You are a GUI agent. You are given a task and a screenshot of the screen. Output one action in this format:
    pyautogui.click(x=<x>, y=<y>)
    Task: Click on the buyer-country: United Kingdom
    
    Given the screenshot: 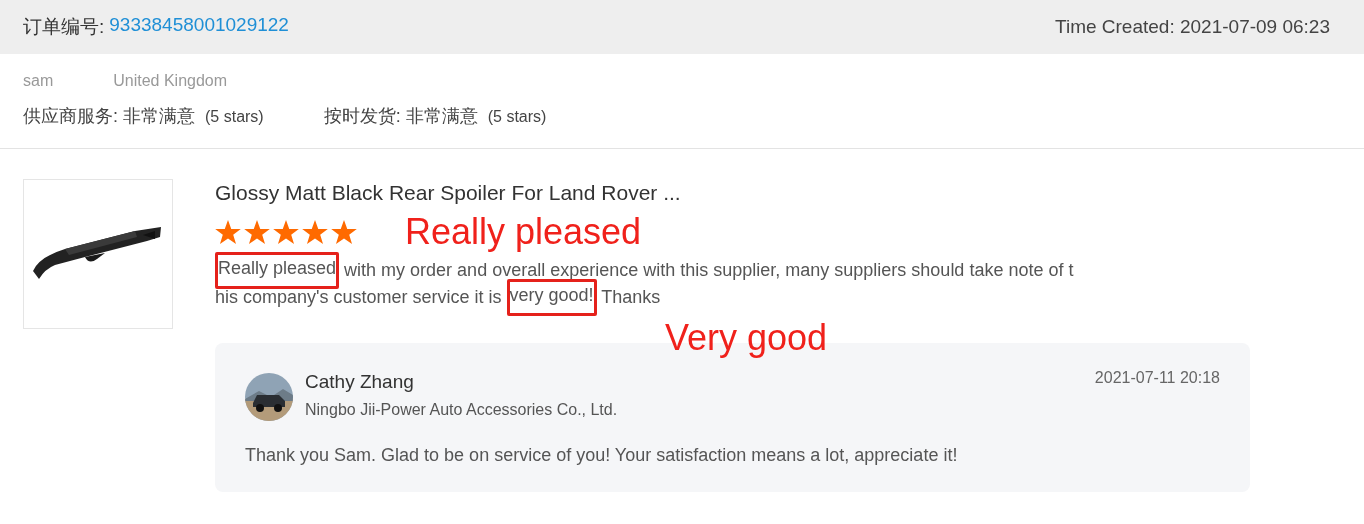 What is the action you would take?
    pyautogui.click(x=170, y=81)
    